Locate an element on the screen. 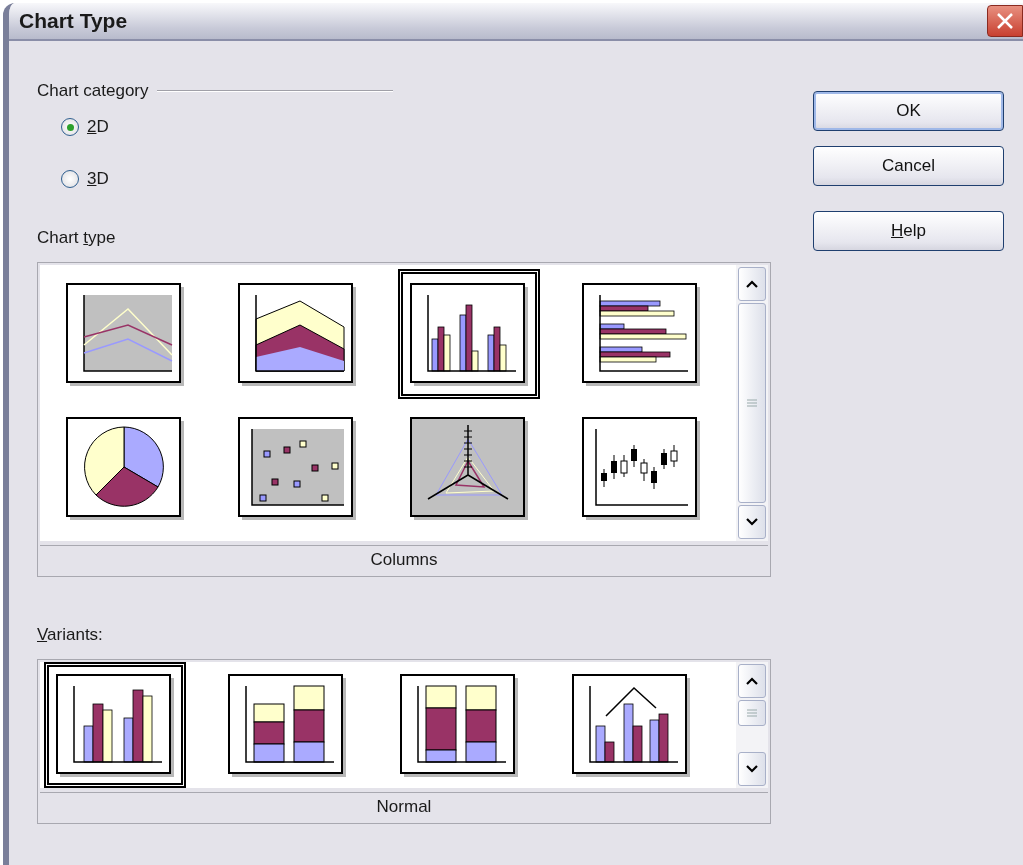 This screenshot has height=865, width=1023. ok-button: OK is located at coordinates (908, 111).